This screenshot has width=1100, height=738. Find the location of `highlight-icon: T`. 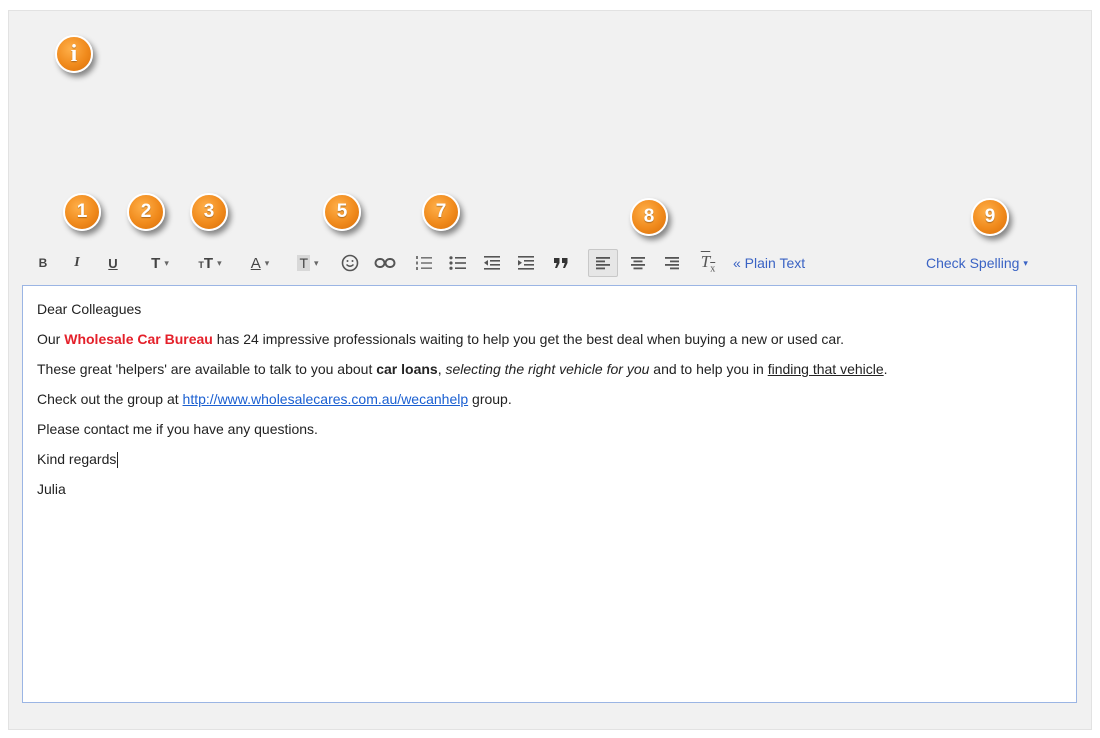

highlight-icon: T is located at coordinates (304, 263).